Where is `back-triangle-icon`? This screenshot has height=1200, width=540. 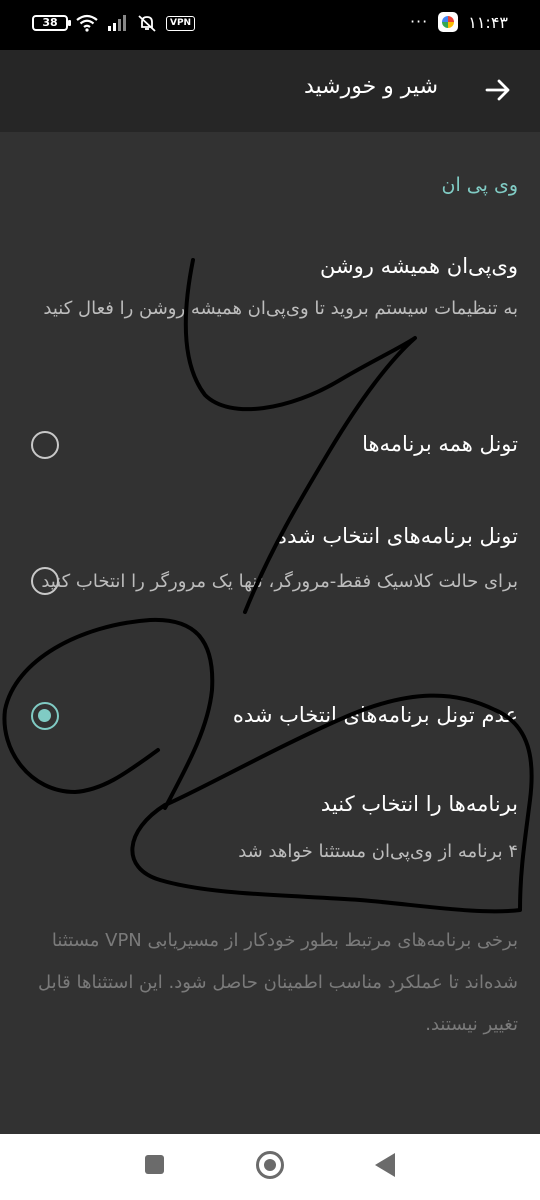
back-triangle-icon is located at coordinates (385, 1165).